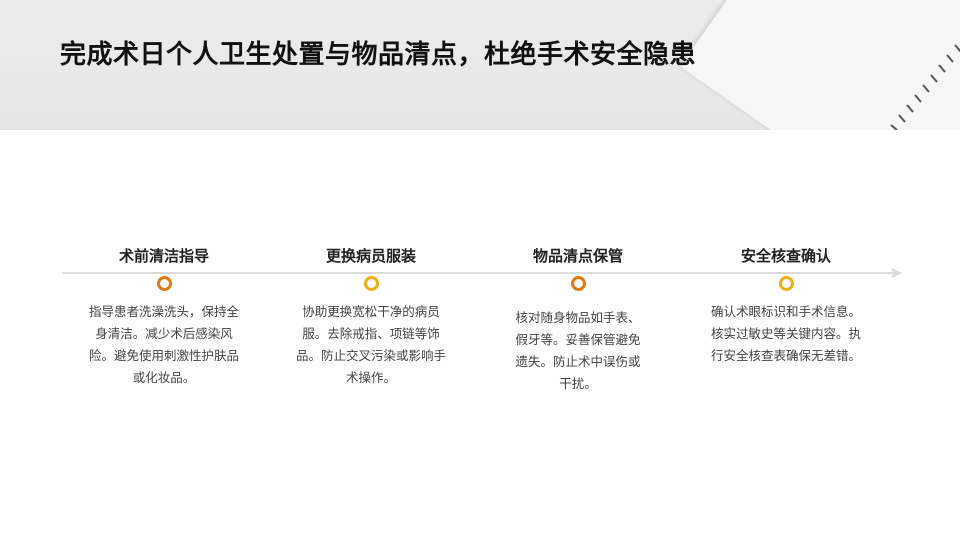 This screenshot has height=540, width=960. I want to click on page-title: 完成术日个人卫生处置与物品清点，杜绝手术安全隐患, so click(378, 55).